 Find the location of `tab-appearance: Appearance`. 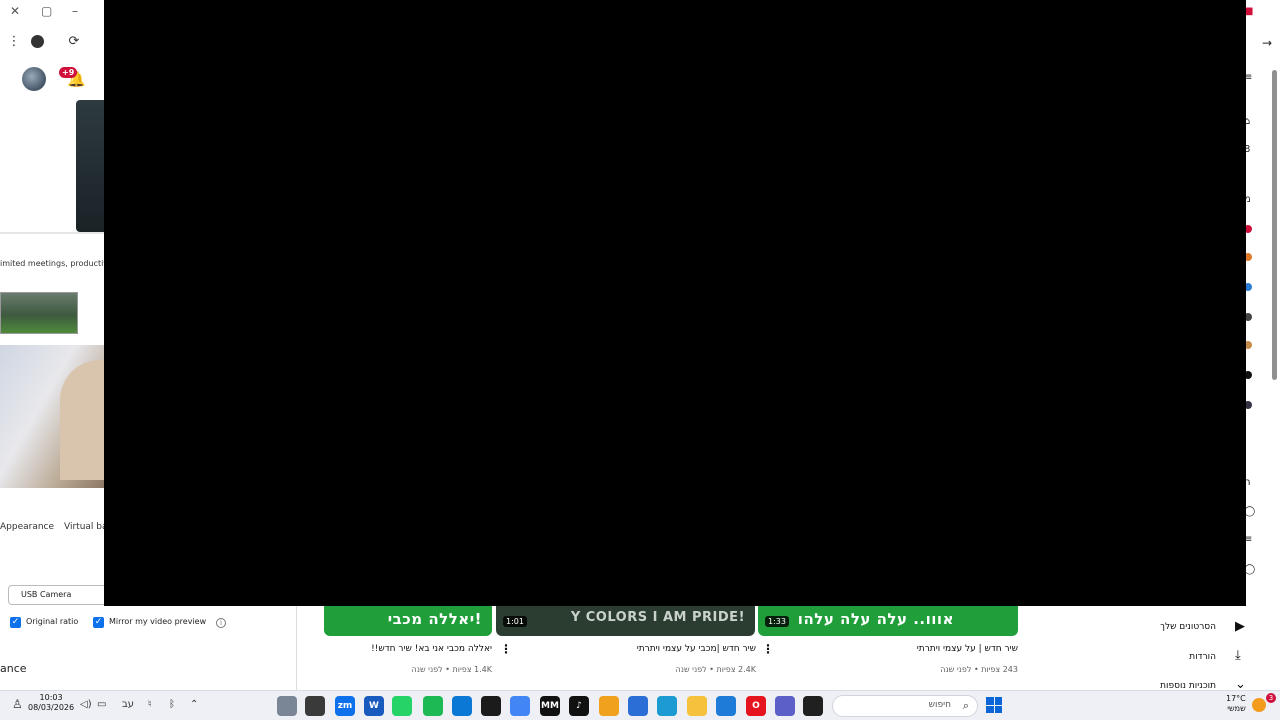

tab-appearance: Appearance is located at coordinates (27, 527).